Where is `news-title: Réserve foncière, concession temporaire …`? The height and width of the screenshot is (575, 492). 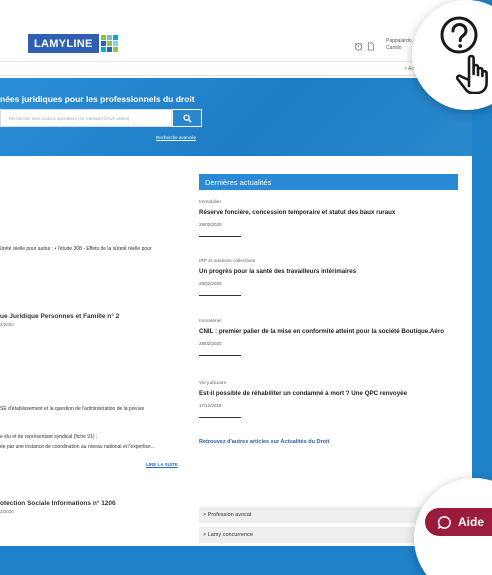
news-title: Réserve foncière, concession temporaire … is located at coordinates (331, 212).